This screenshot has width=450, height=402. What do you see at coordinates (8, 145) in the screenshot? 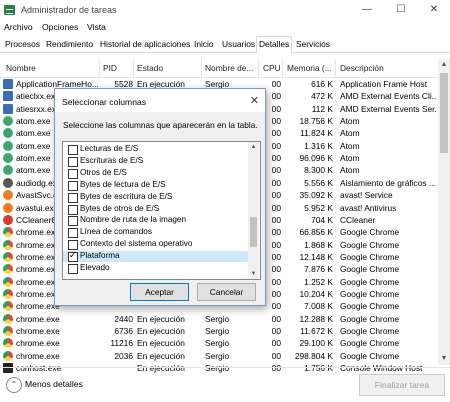
I see `atom-icon` at bounding box center [8, 145].